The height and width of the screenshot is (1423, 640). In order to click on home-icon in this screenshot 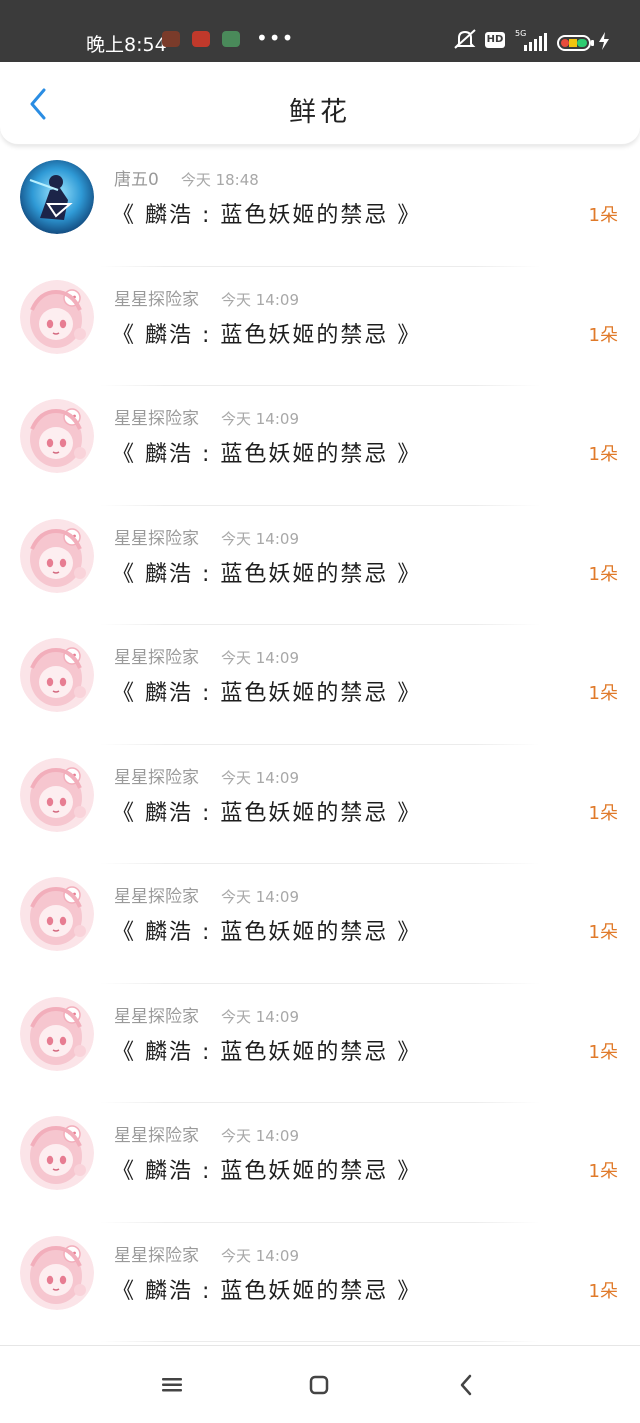, I will do `click(319, 1385)`.